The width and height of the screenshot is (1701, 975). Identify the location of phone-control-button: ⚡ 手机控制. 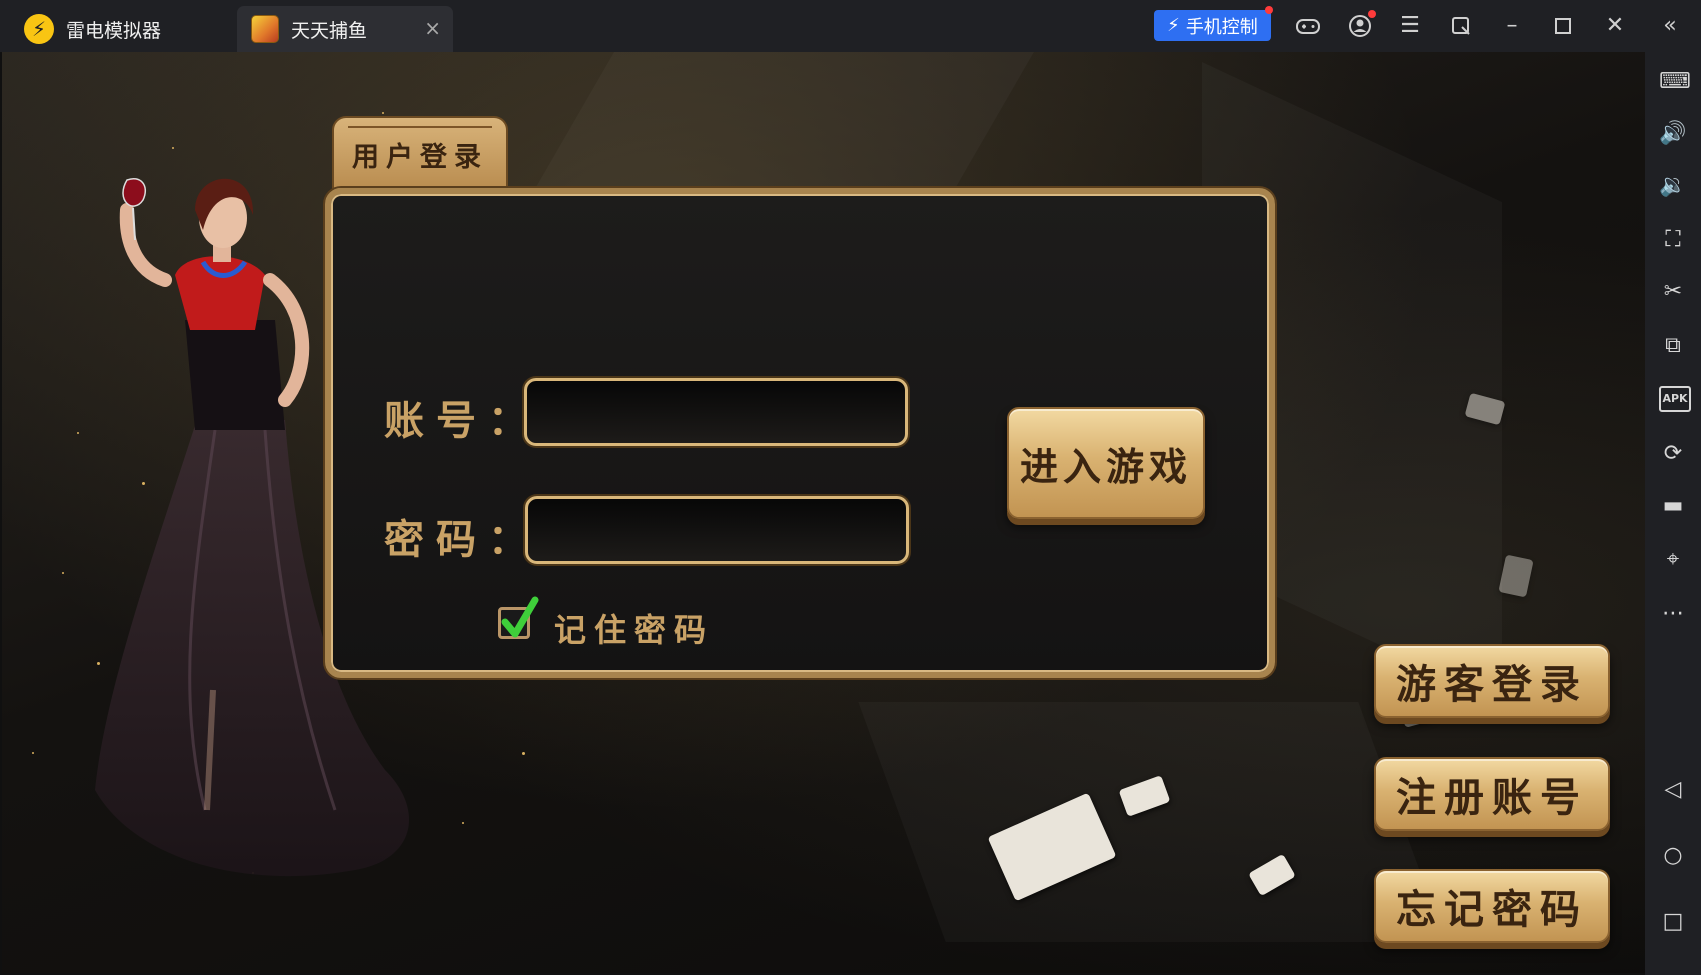
(1213, 23).